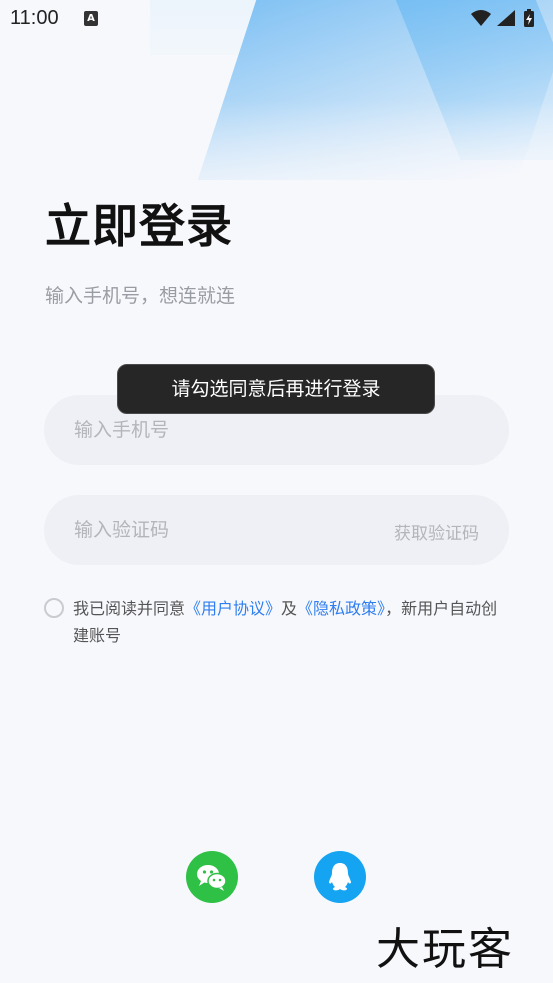 This screenshot has height=983, width=553. What do you see at coordinates (233, 608) in the screenshot?
I see `user-agreement-link: 《用户协议》` at bounding box center [233, 608].